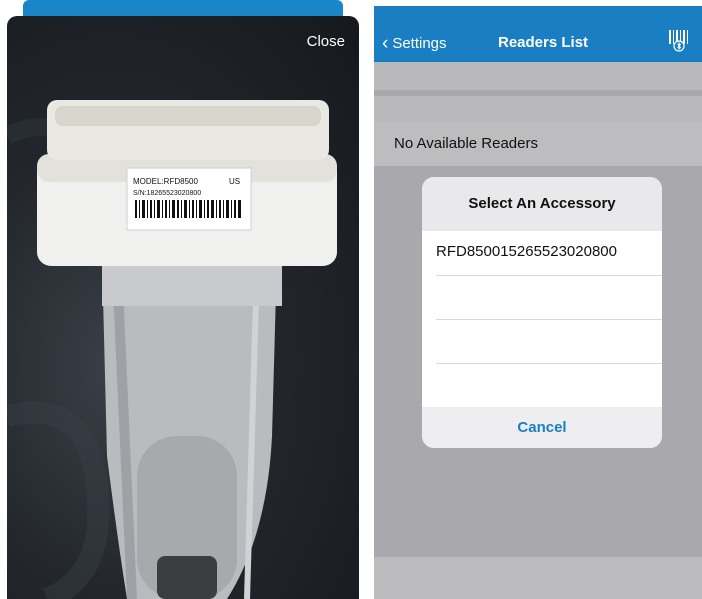 The width and height of the screenshot is (702, 599). I want to click on page-title: Readers List, so click(543, 42).